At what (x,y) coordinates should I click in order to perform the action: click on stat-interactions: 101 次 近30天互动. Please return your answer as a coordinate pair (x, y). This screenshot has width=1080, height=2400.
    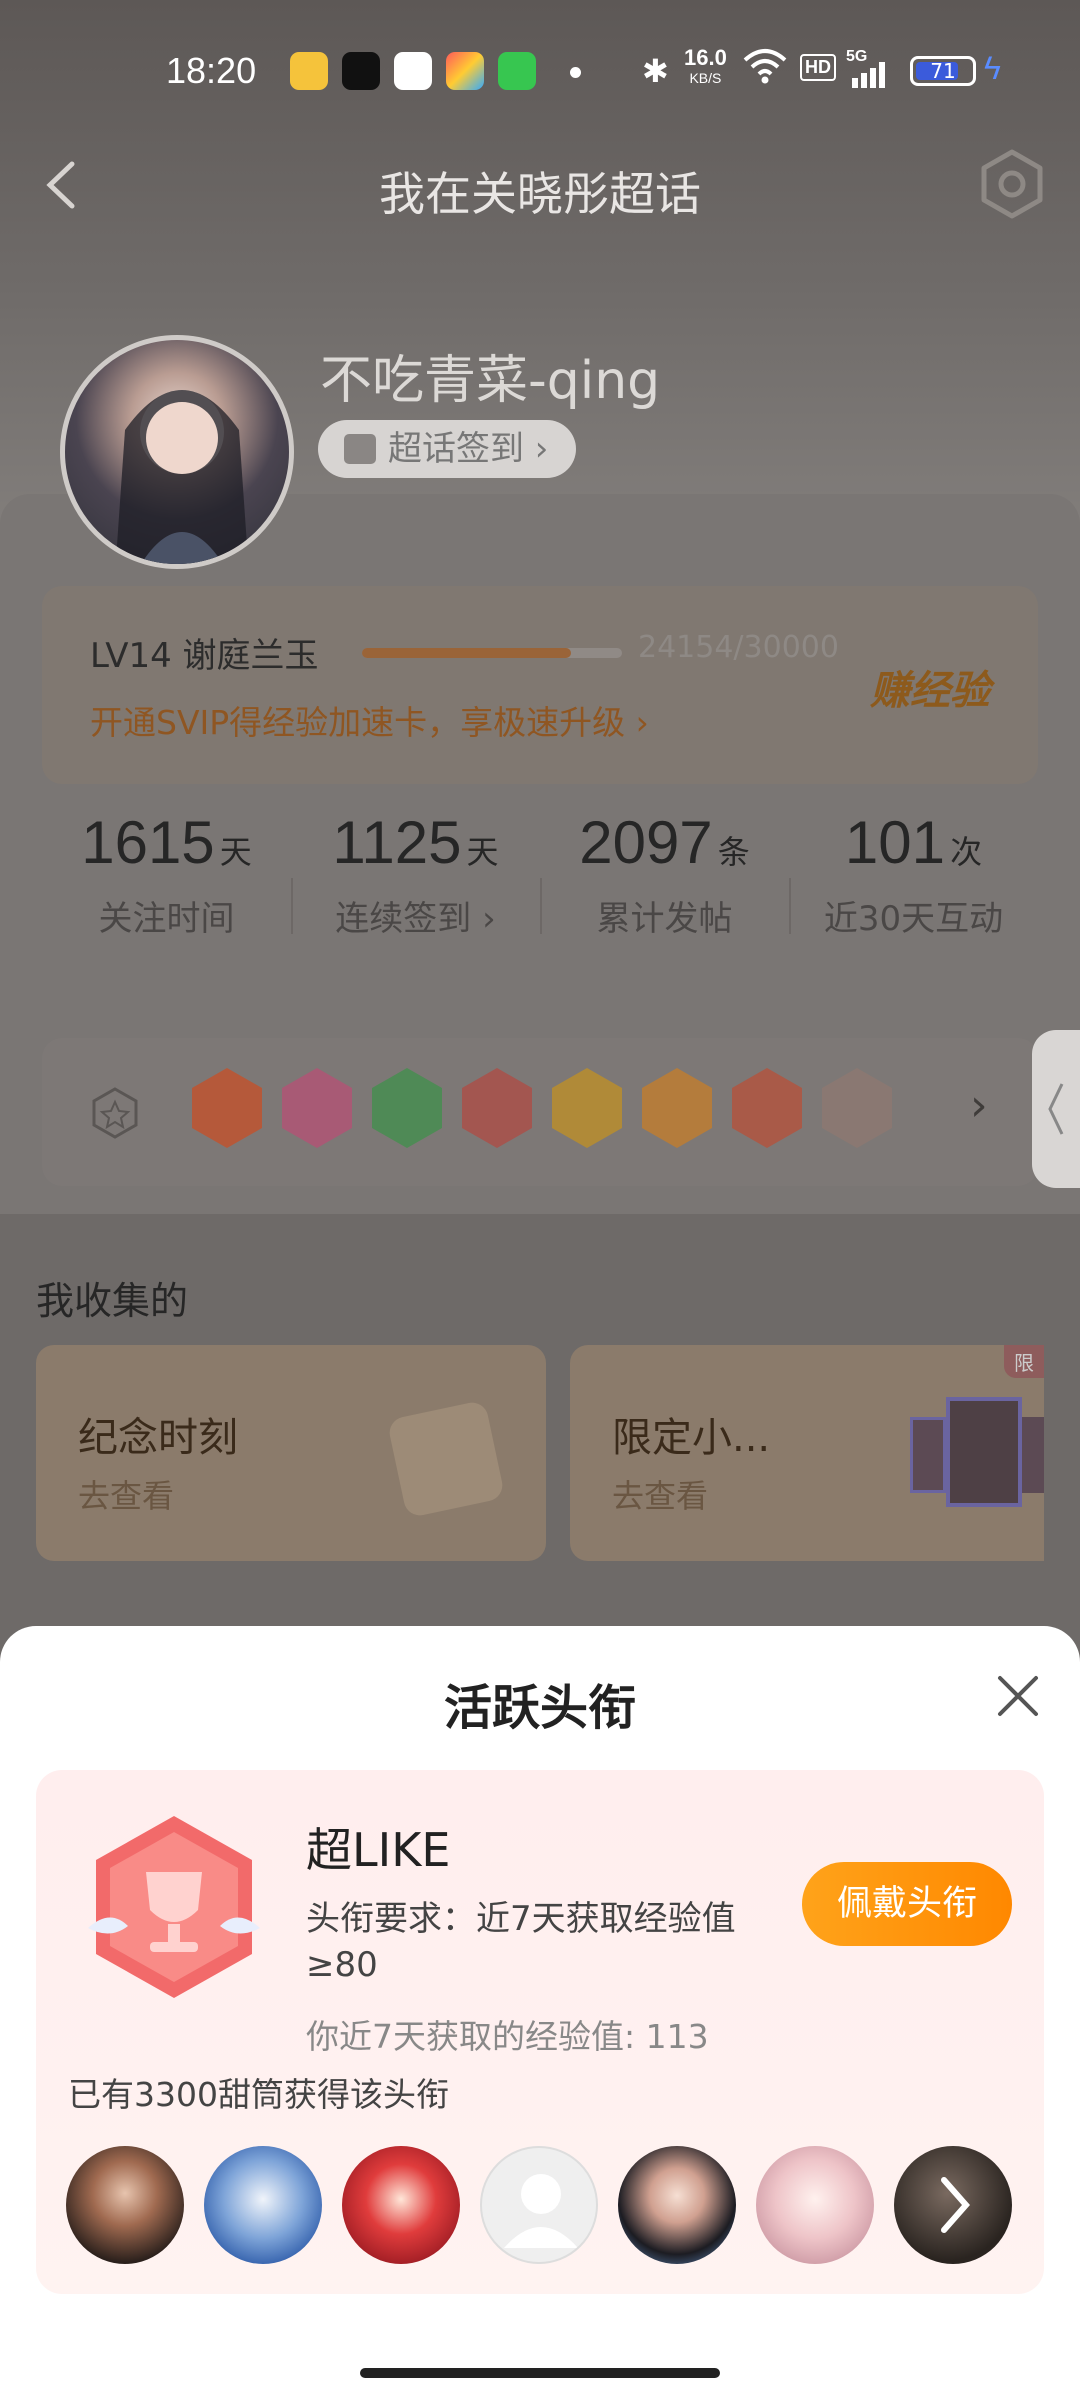
    Looking at the image, I should click on (913, 874).